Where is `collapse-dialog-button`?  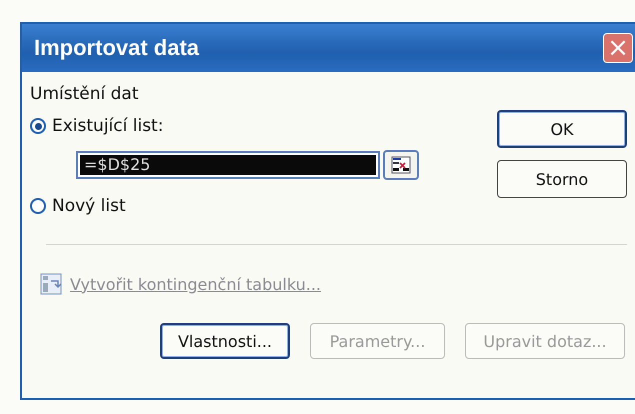
collapse-dialog-button is located at coordinates (401, 165).